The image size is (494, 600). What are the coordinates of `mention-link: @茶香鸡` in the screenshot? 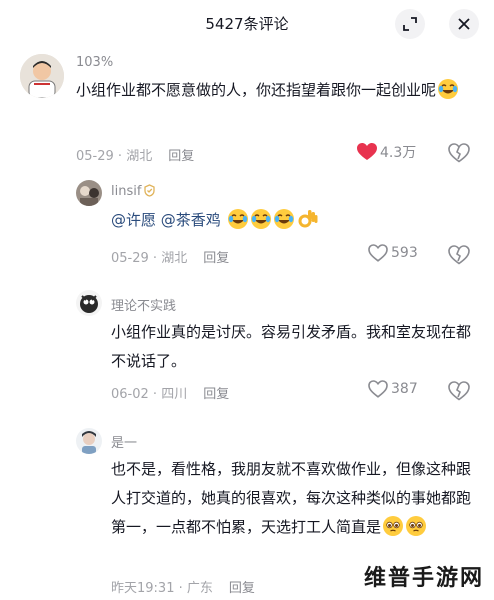 It's located at (191, 220).